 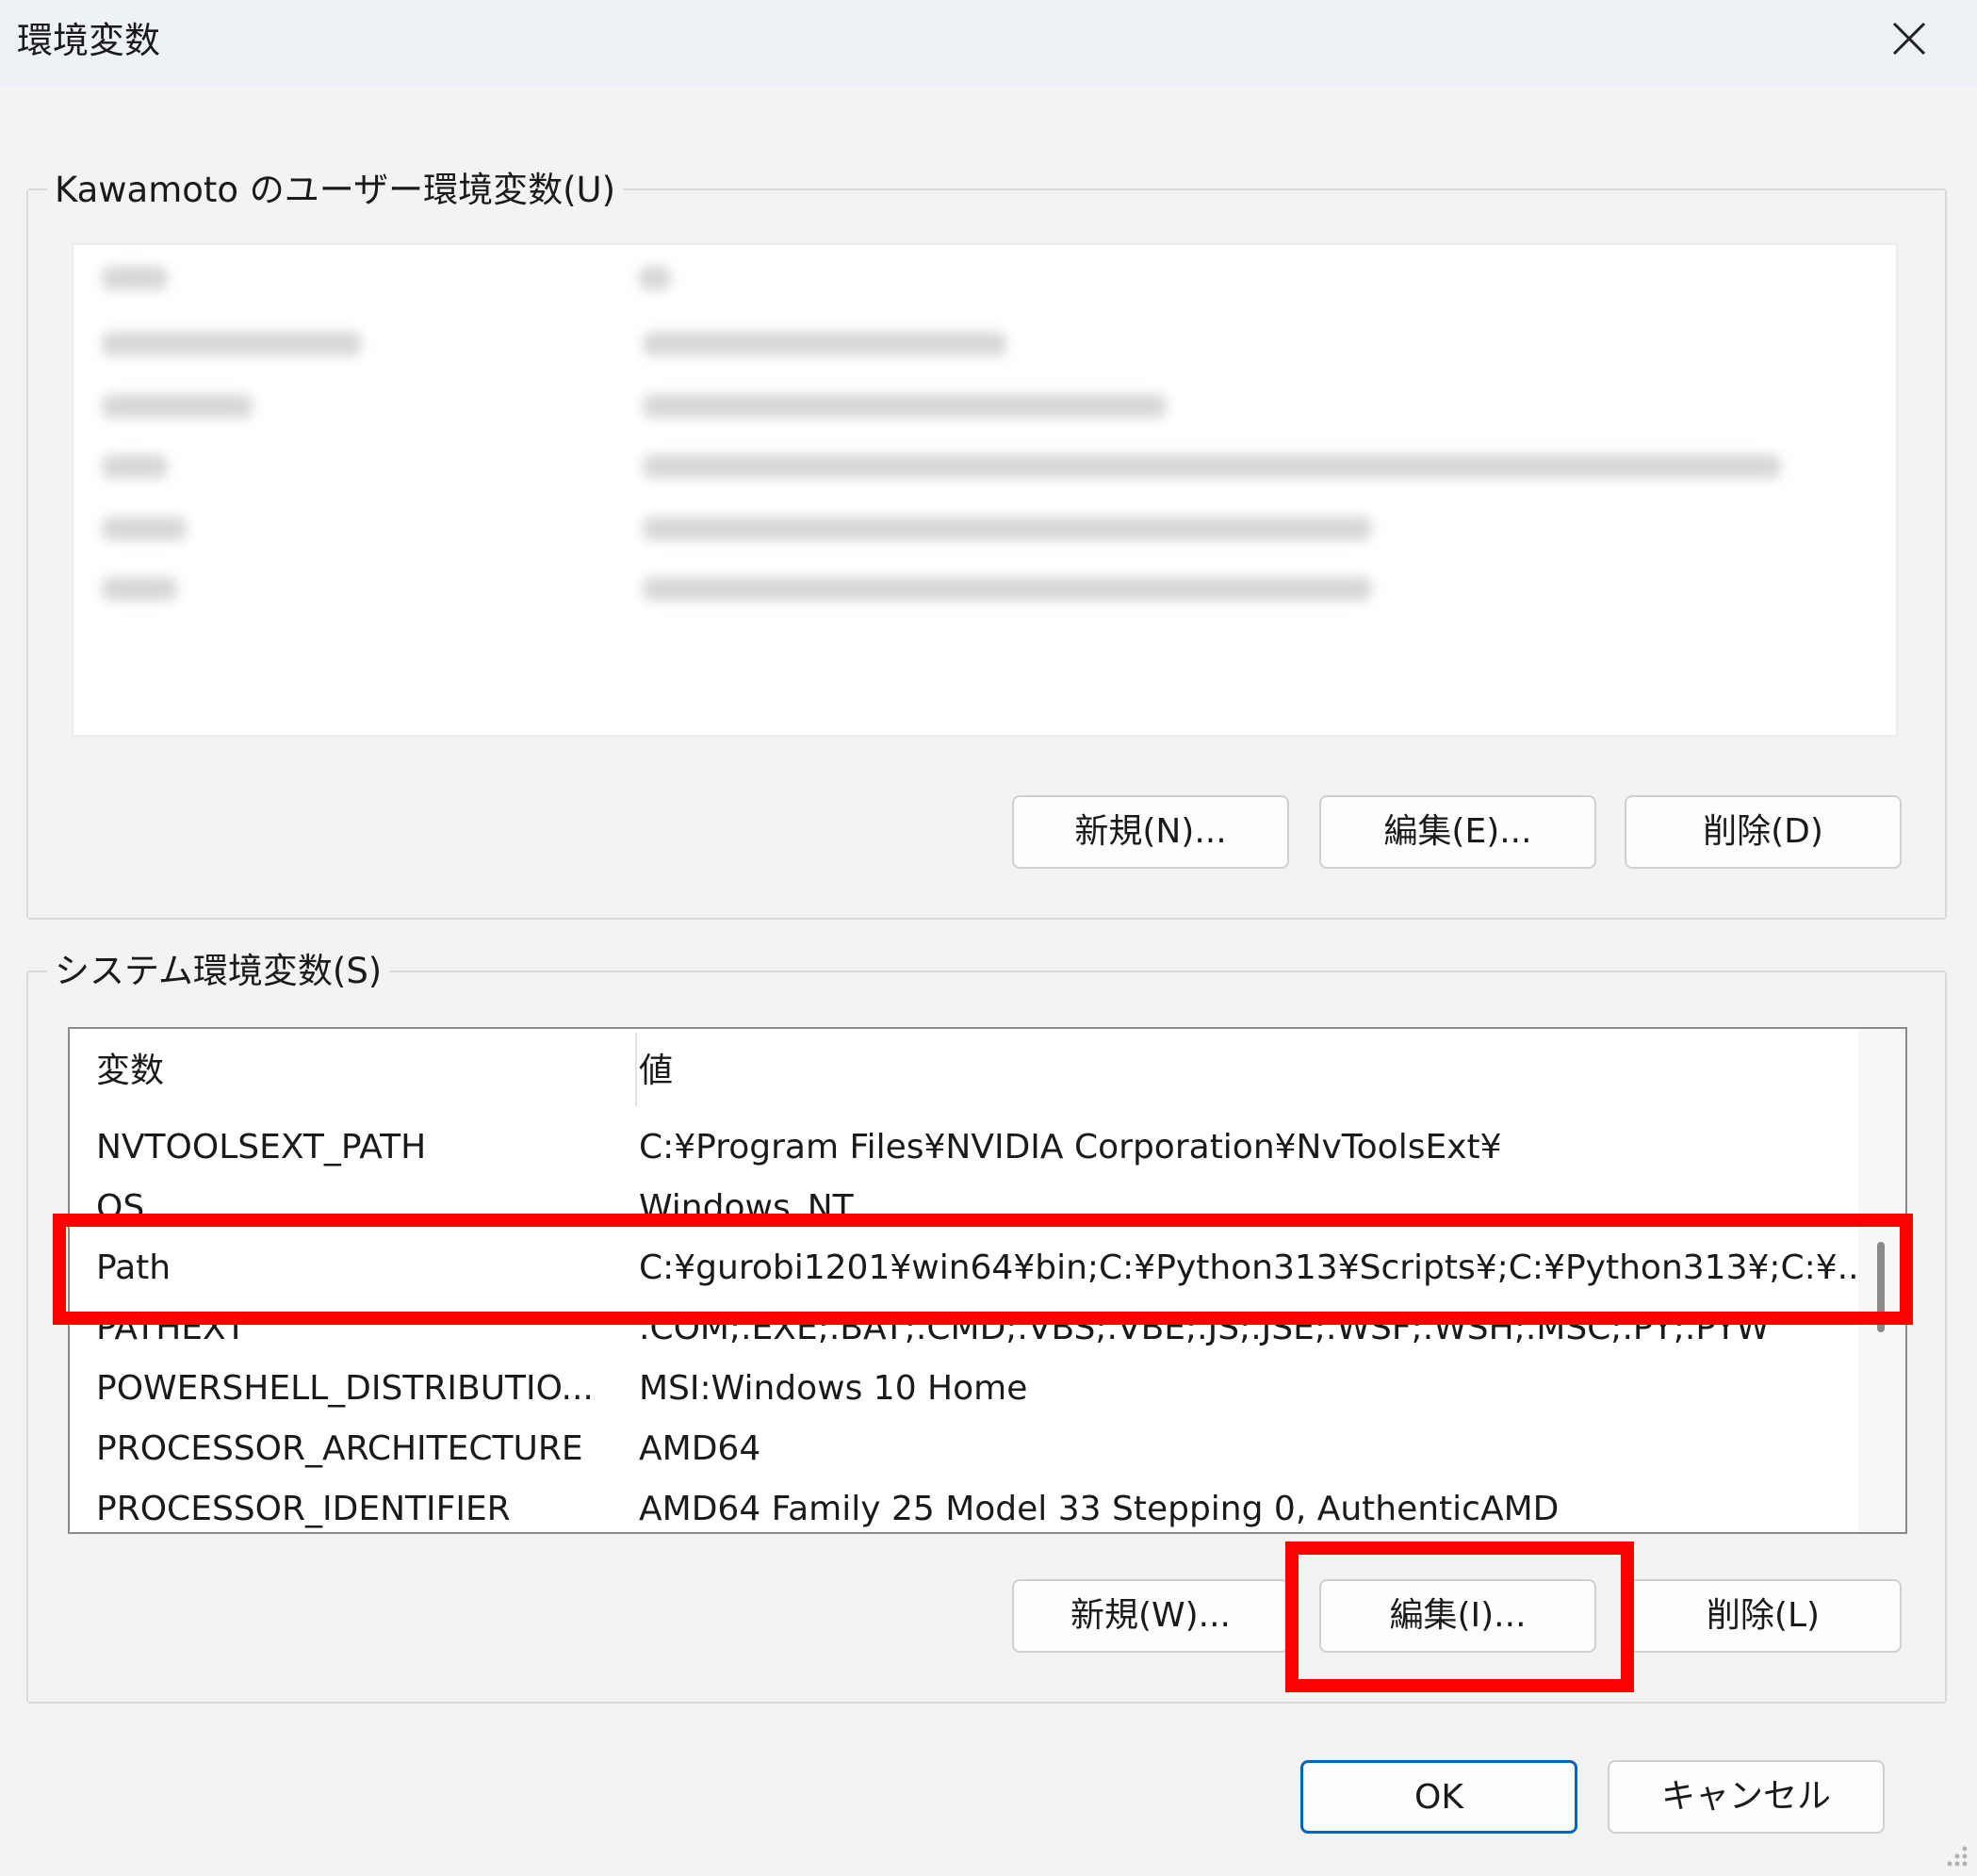 I want to click on system-variables-legend: システム環境変数(S), so click(x=219, y=972).